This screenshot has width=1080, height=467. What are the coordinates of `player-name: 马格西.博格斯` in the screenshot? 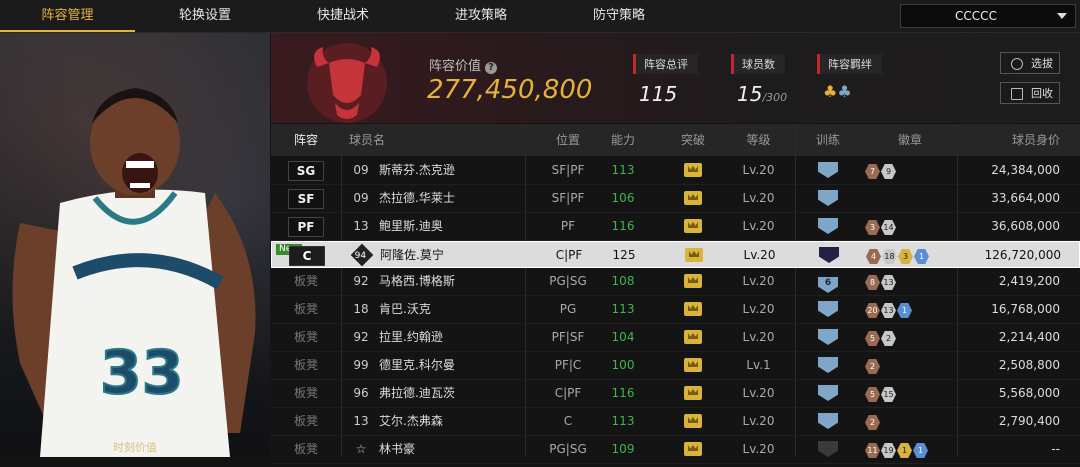 It's located at (459, 281).